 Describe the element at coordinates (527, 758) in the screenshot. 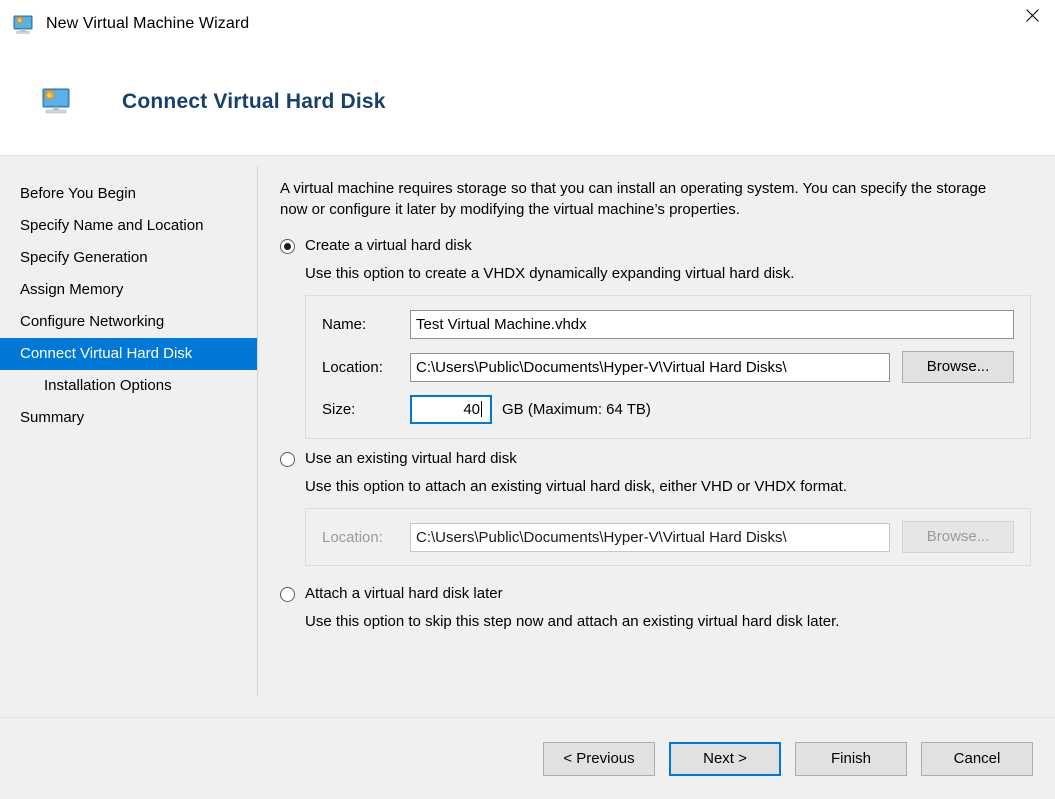

I see `wizard-footer: < Previous Next > Finish Cancel` at that location.